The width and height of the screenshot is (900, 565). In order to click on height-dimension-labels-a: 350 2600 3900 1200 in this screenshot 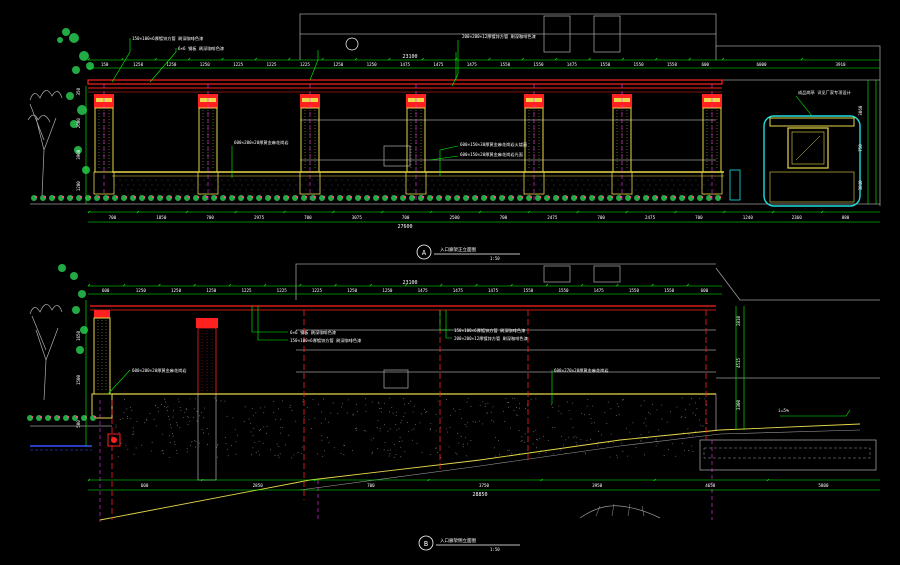, I will do `click(78, 139)`.